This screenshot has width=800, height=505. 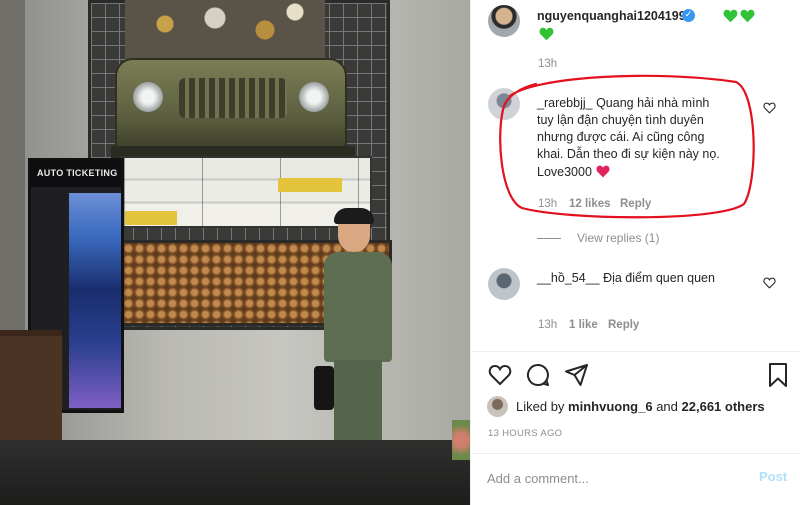 What do you see at coordinates (538, 375) in the screenshot?
I see `comment-bubble-icon` at bounding box center [538, 375].